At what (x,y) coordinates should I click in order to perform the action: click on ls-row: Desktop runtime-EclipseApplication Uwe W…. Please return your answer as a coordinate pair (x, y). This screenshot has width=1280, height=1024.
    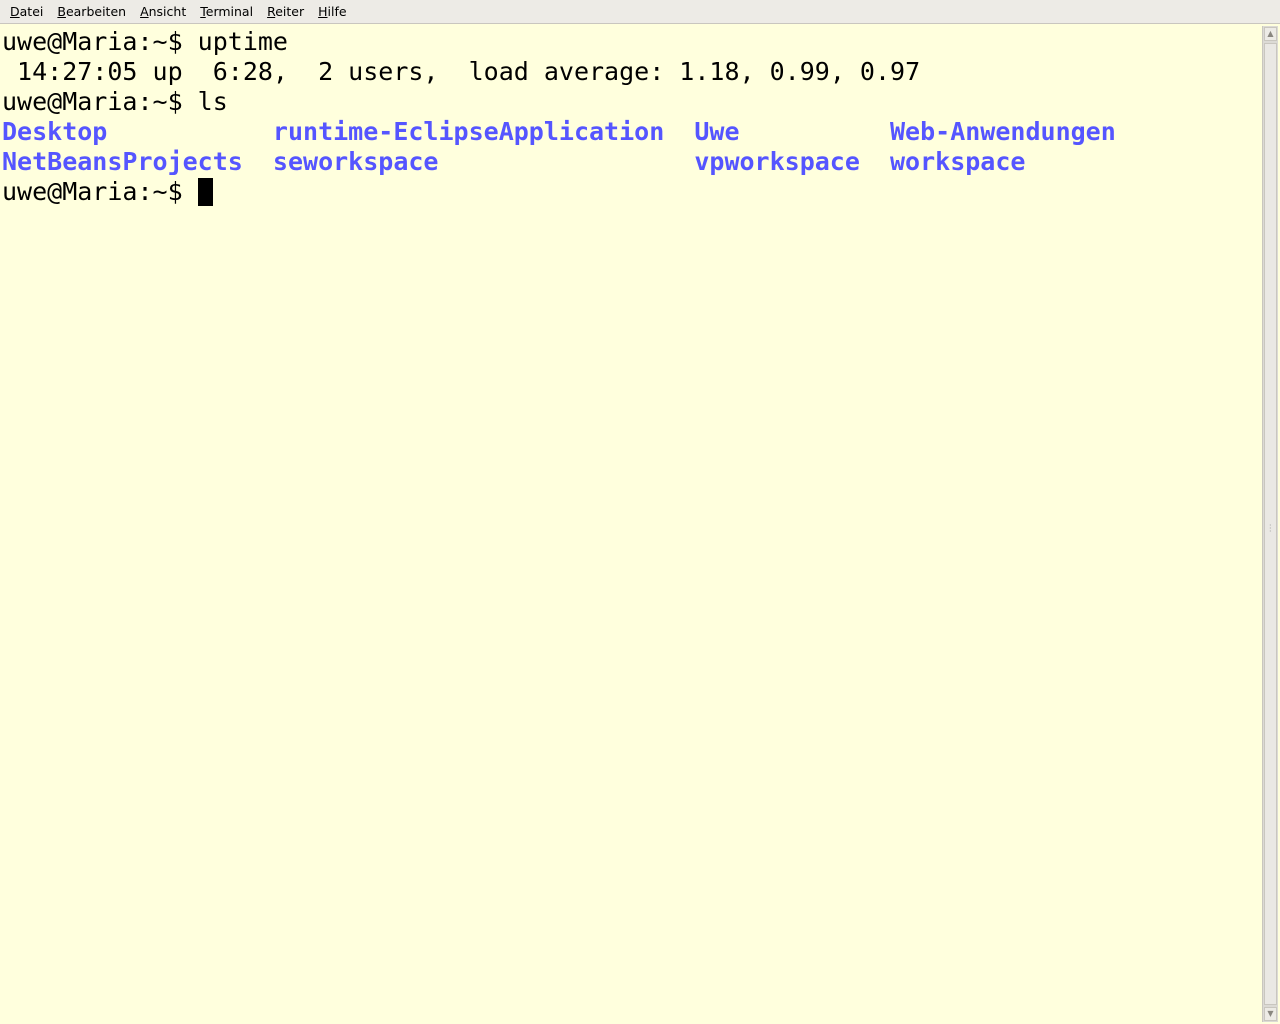
    Looking at the image, I should click on (631, 132).